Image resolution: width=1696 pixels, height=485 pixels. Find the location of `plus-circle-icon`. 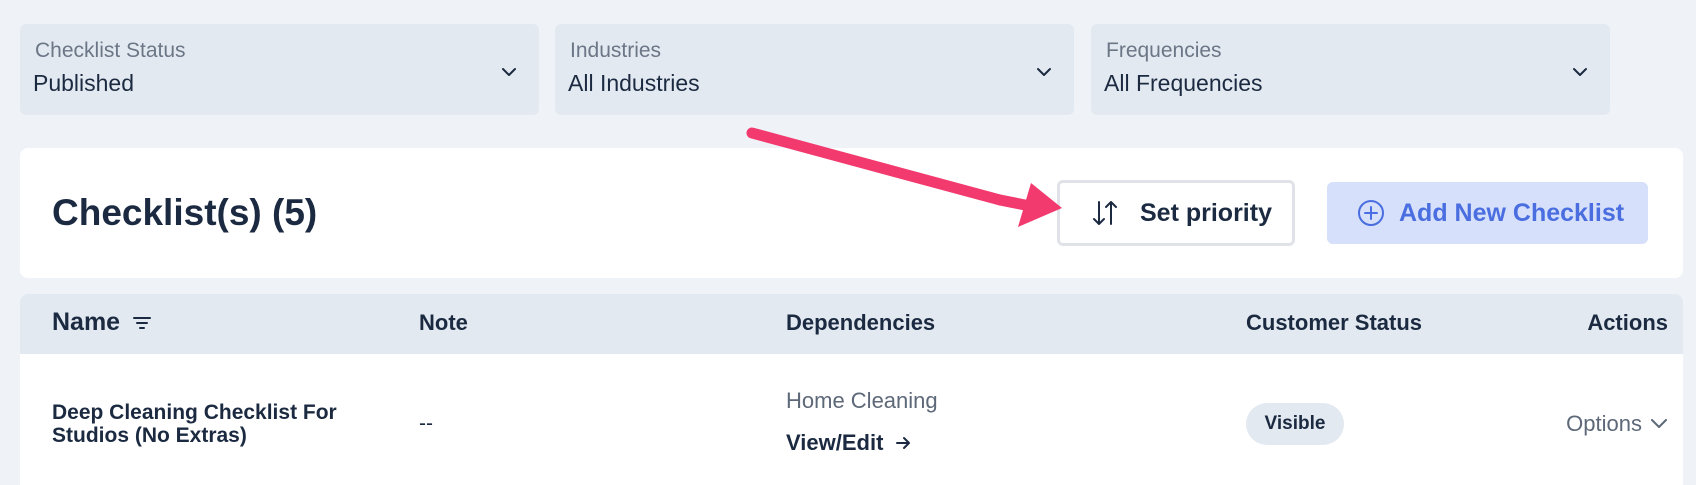

plus-circle-icon is located at coordinates (1371, 213).